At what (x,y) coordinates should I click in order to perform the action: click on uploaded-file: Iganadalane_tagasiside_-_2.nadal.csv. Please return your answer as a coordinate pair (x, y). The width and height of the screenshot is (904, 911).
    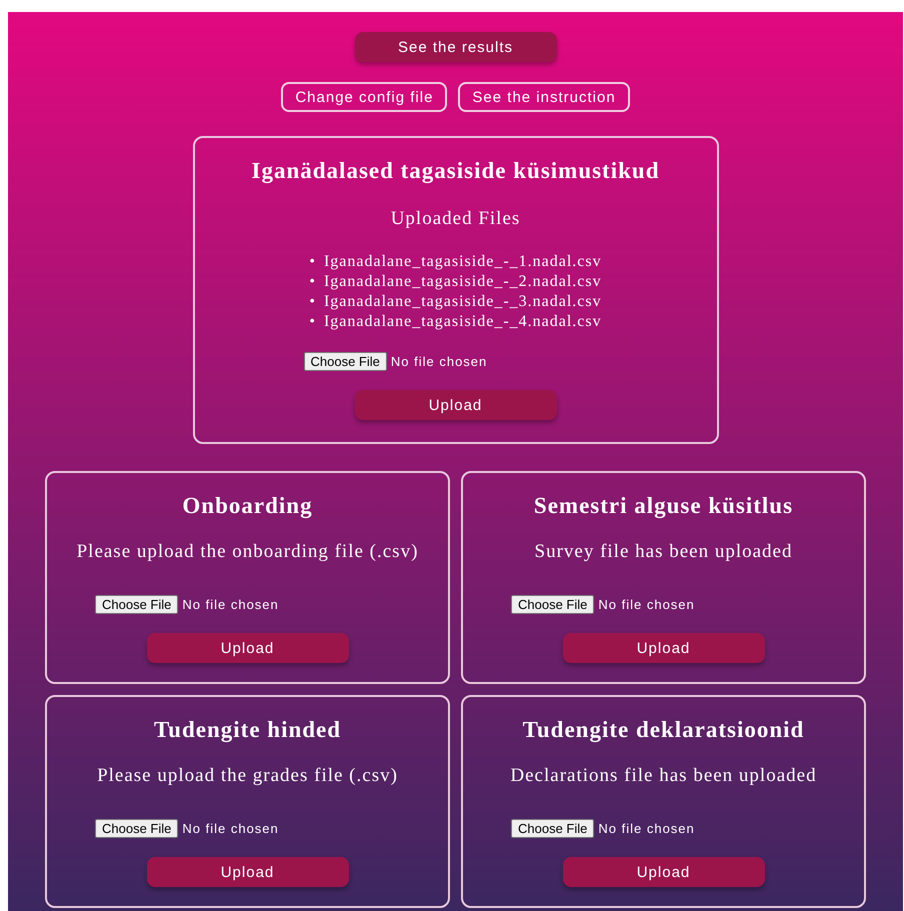
    Looking at the image, I should click on (463, 282).